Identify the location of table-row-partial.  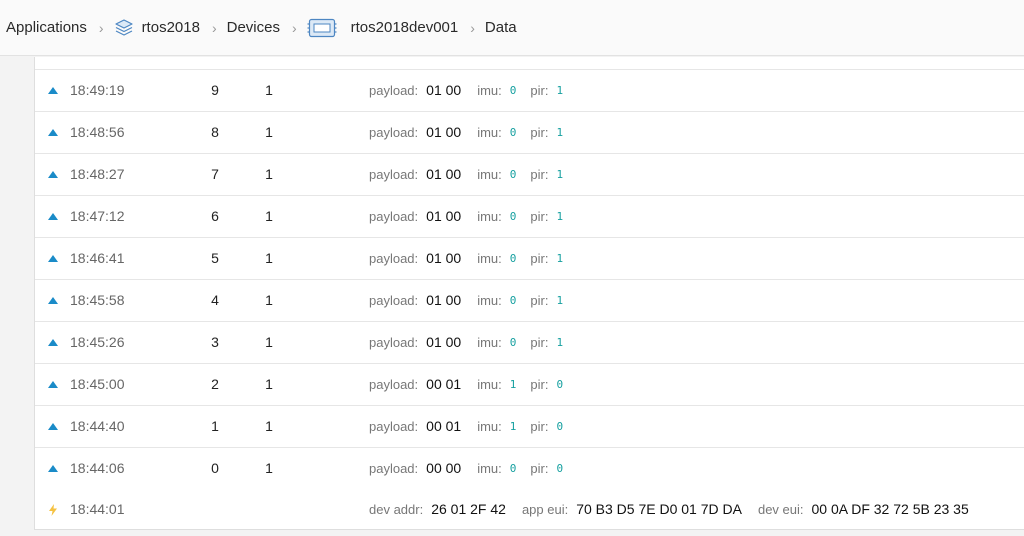
(529, 63).